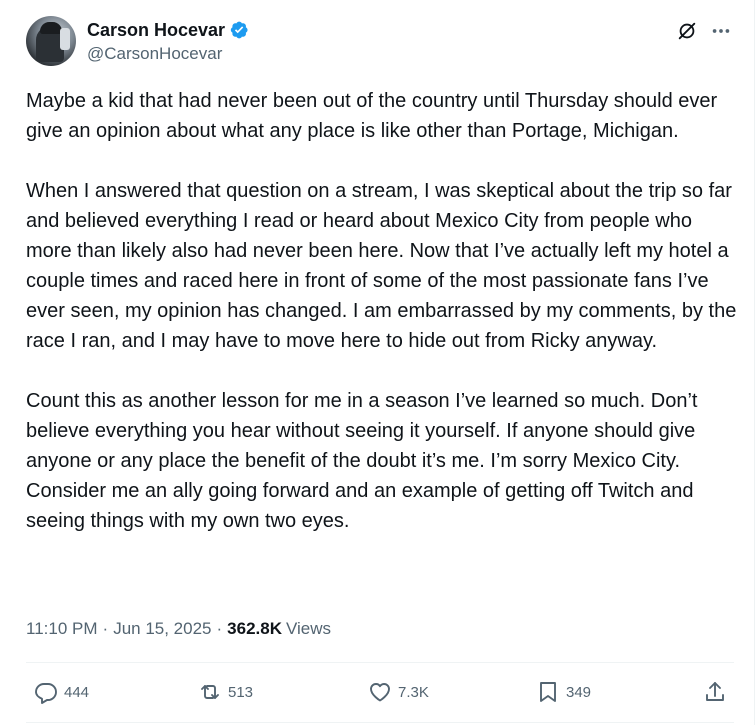 Image resolution: width=755 pixels, height=725 pixels. Describe the element at coordinates (309, 628) in the screenshot. I see `views-label: Views` at that location.